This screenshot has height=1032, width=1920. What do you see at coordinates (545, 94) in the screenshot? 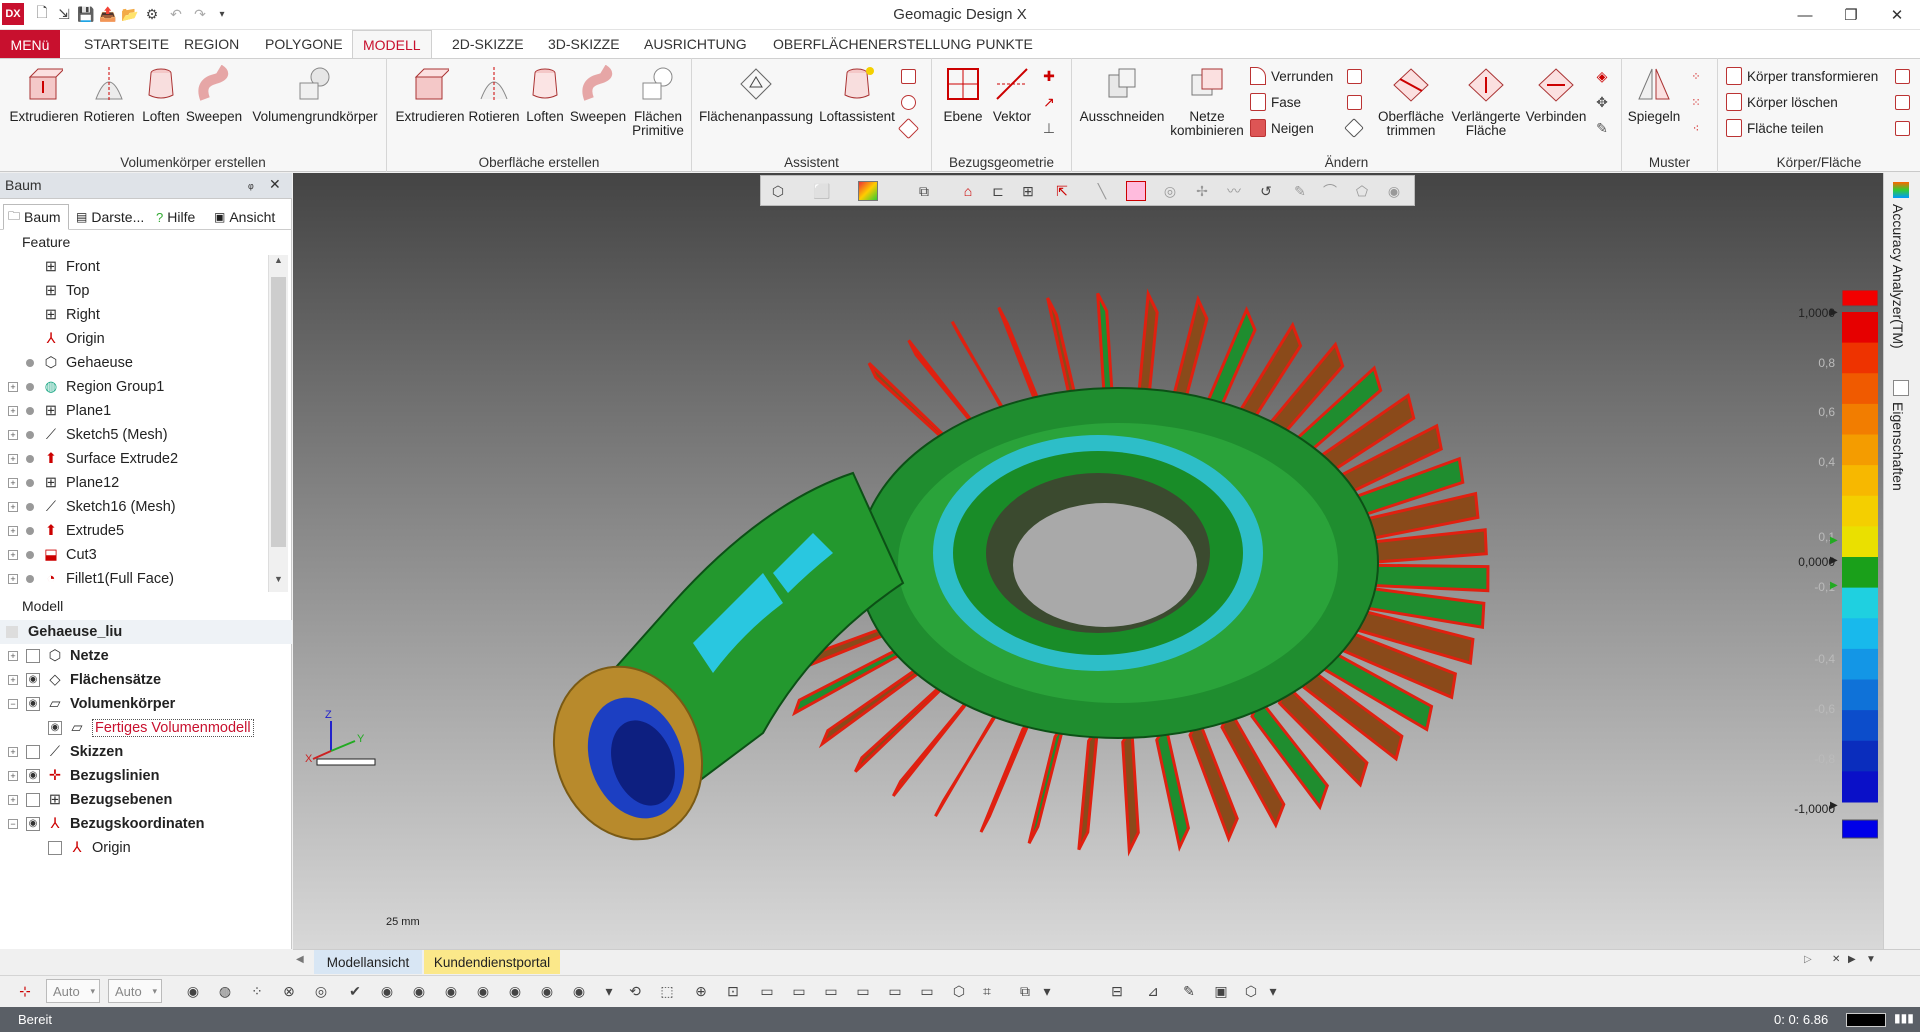
I see `surface-loft-button: Loften` at bounding box center [545, 94].